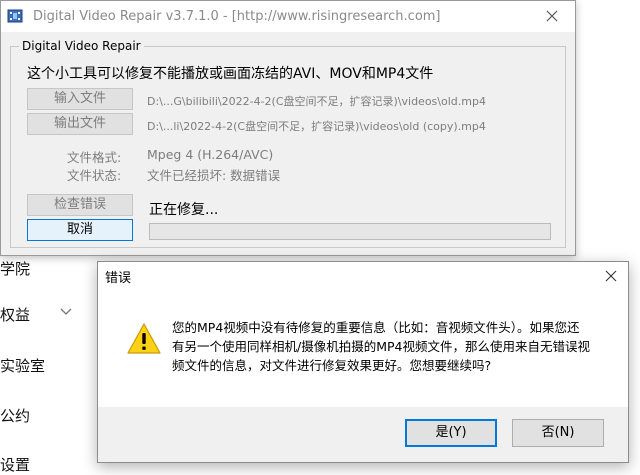  What do you see at coordinates (144, 338) in the screenshot?
I see `warning-icon` at bounding box center [144, 338].